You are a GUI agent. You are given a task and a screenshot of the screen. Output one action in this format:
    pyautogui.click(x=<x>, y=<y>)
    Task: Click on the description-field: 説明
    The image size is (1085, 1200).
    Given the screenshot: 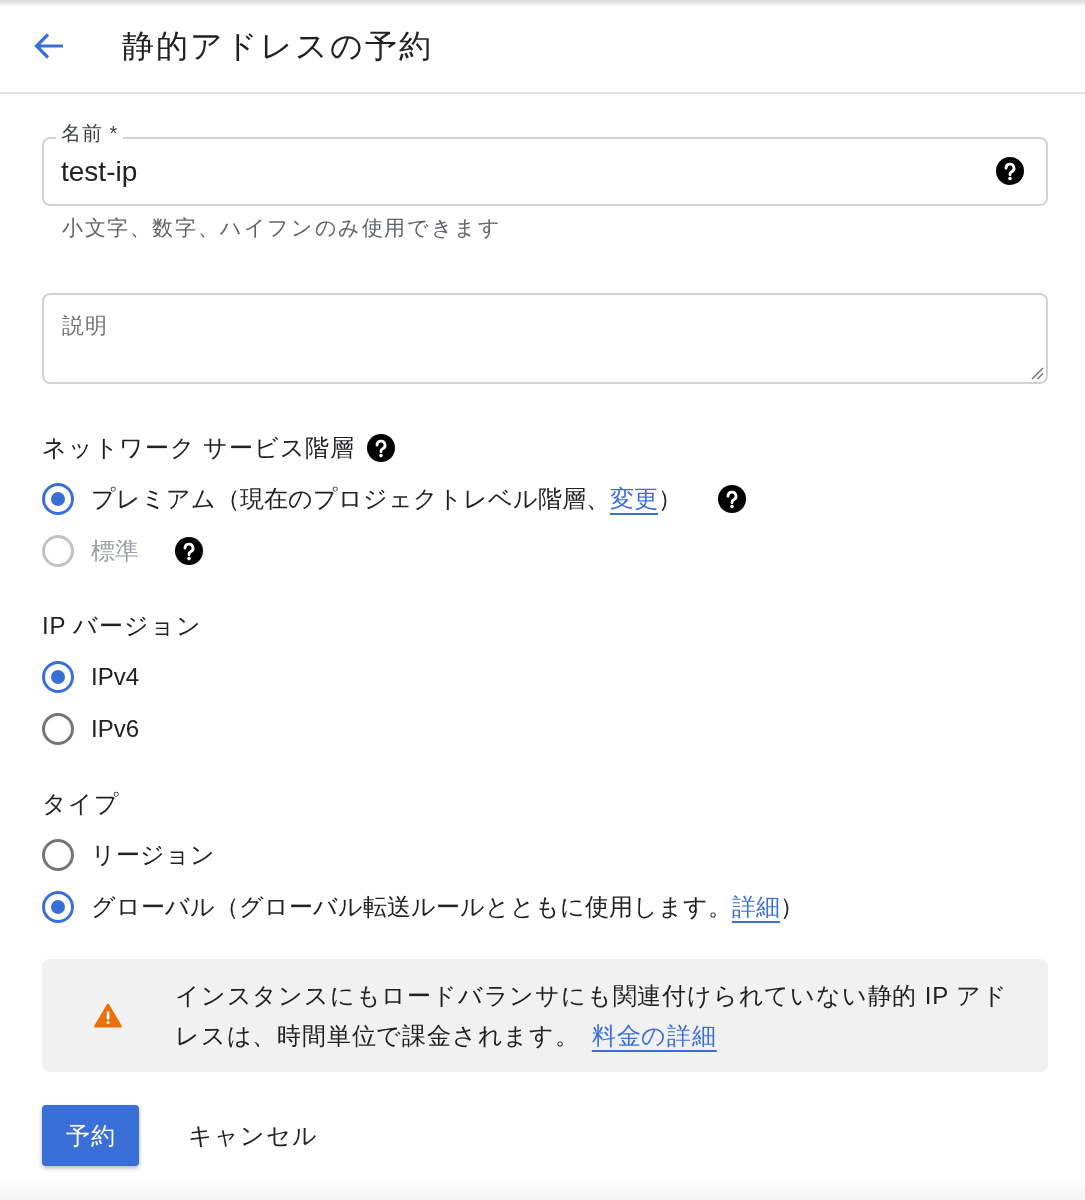 What is the action you would take?
    pyautogui.click(x=545, y=338)
    